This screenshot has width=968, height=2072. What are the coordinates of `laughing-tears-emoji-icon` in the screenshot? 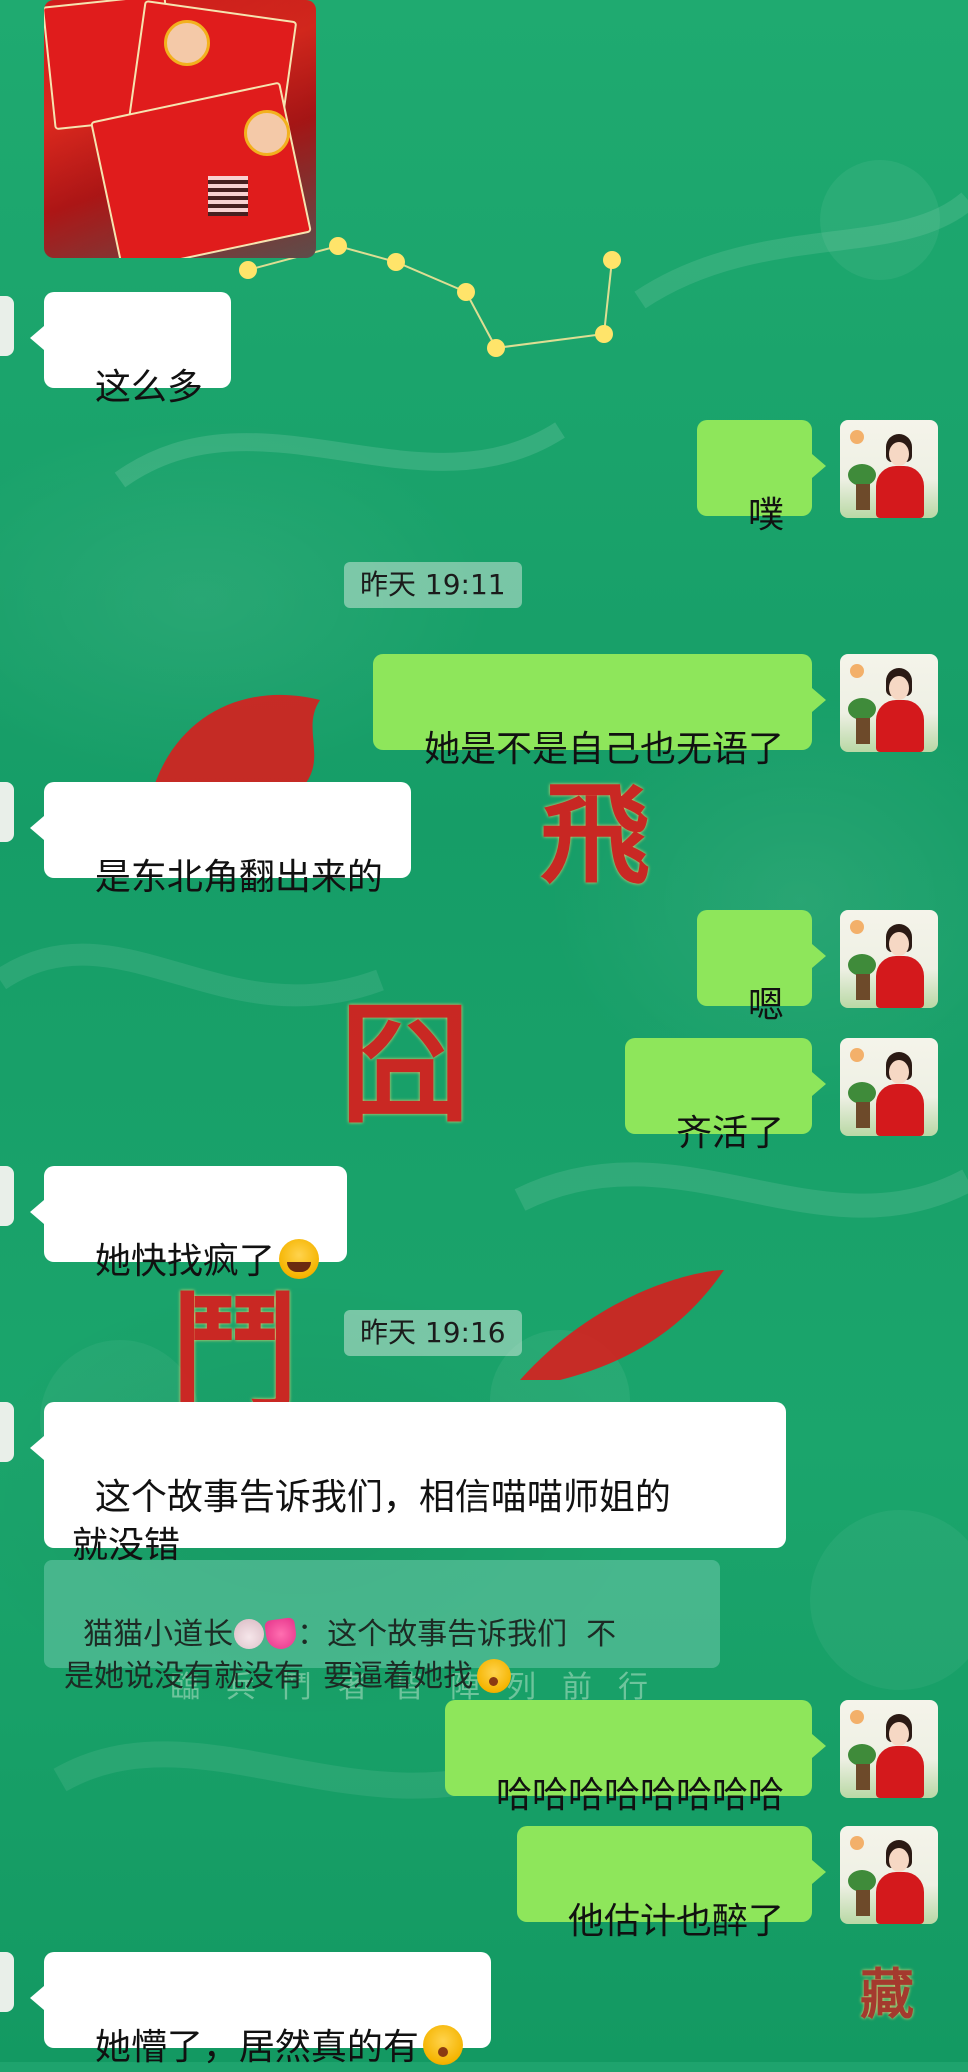 It's located at (298, 1259).